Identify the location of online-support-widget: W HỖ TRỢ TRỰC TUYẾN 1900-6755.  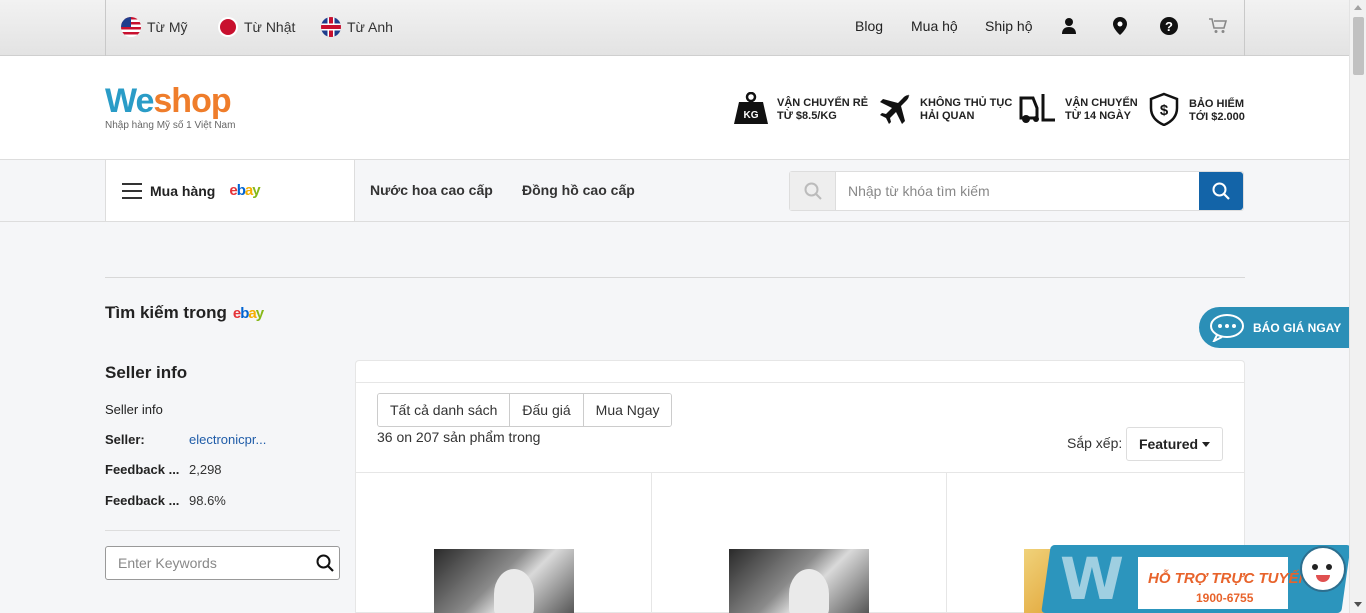
(1196, 579).